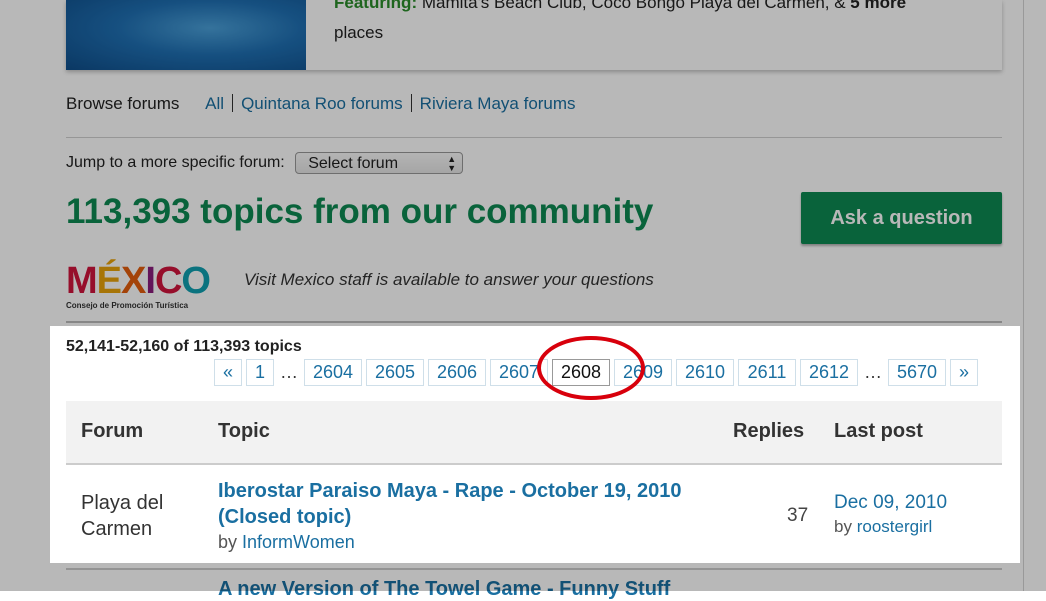 The image size is (1046, 601). I want to click on topic-count: 52,141-52,160 of 113,393 topics, so click(184, 346).